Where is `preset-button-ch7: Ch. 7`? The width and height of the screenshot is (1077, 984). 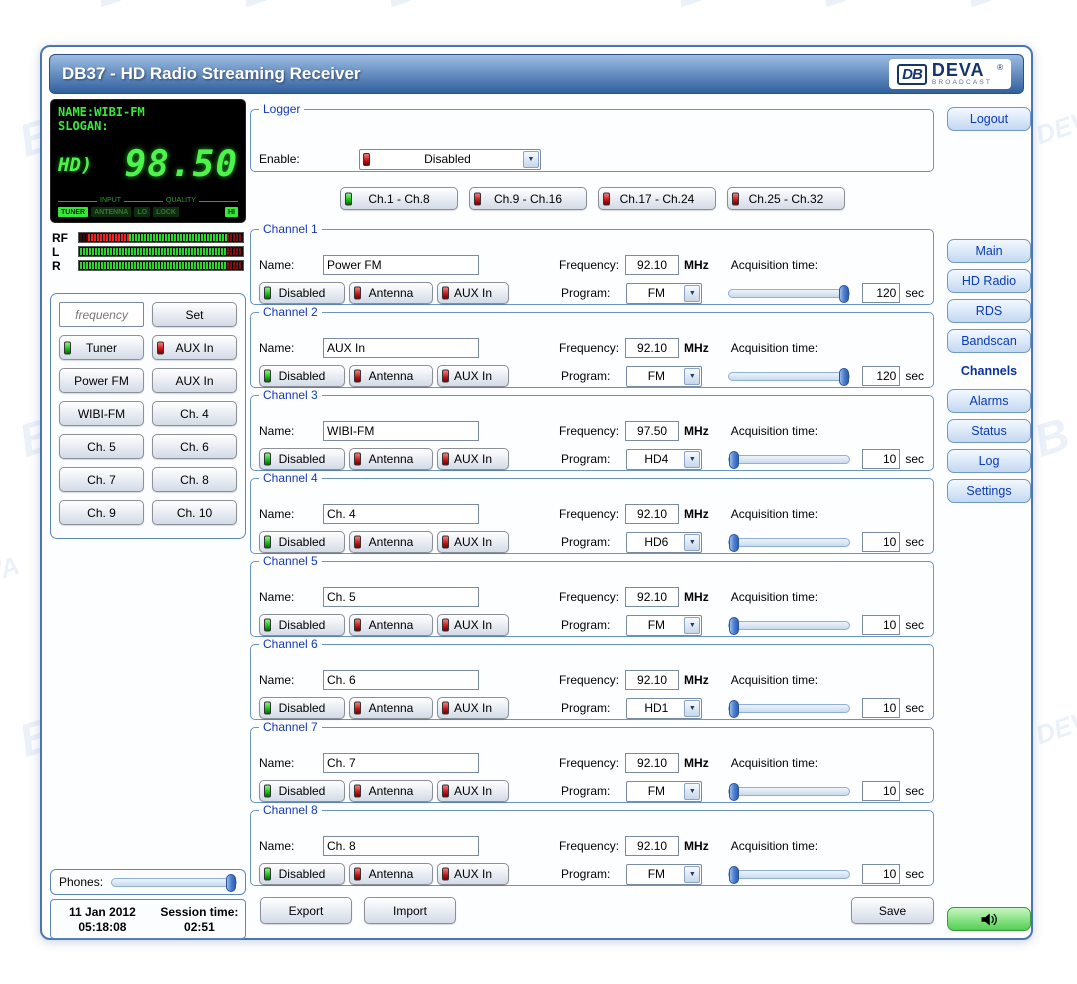
preset-button-ch7: Ch. 7 is located at coordinates (101, 479).